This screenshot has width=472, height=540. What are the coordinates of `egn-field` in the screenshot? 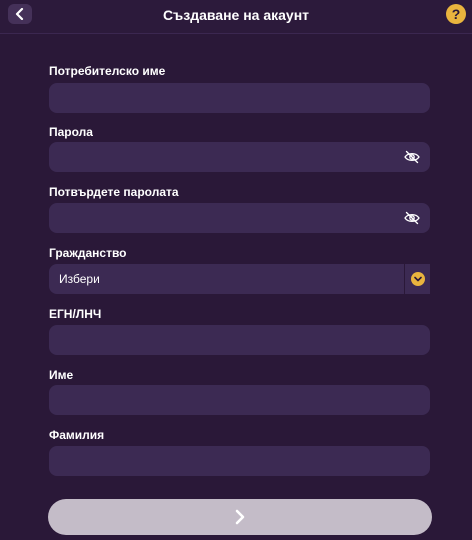 It's located at (239, 340).